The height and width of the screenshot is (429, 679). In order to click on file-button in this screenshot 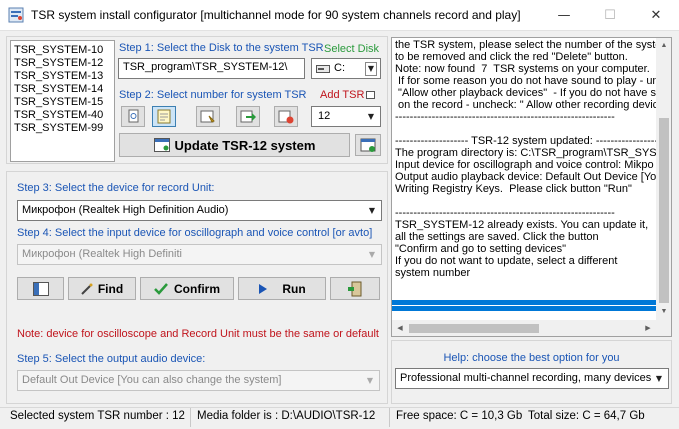, I will do `click(133, 116)`.